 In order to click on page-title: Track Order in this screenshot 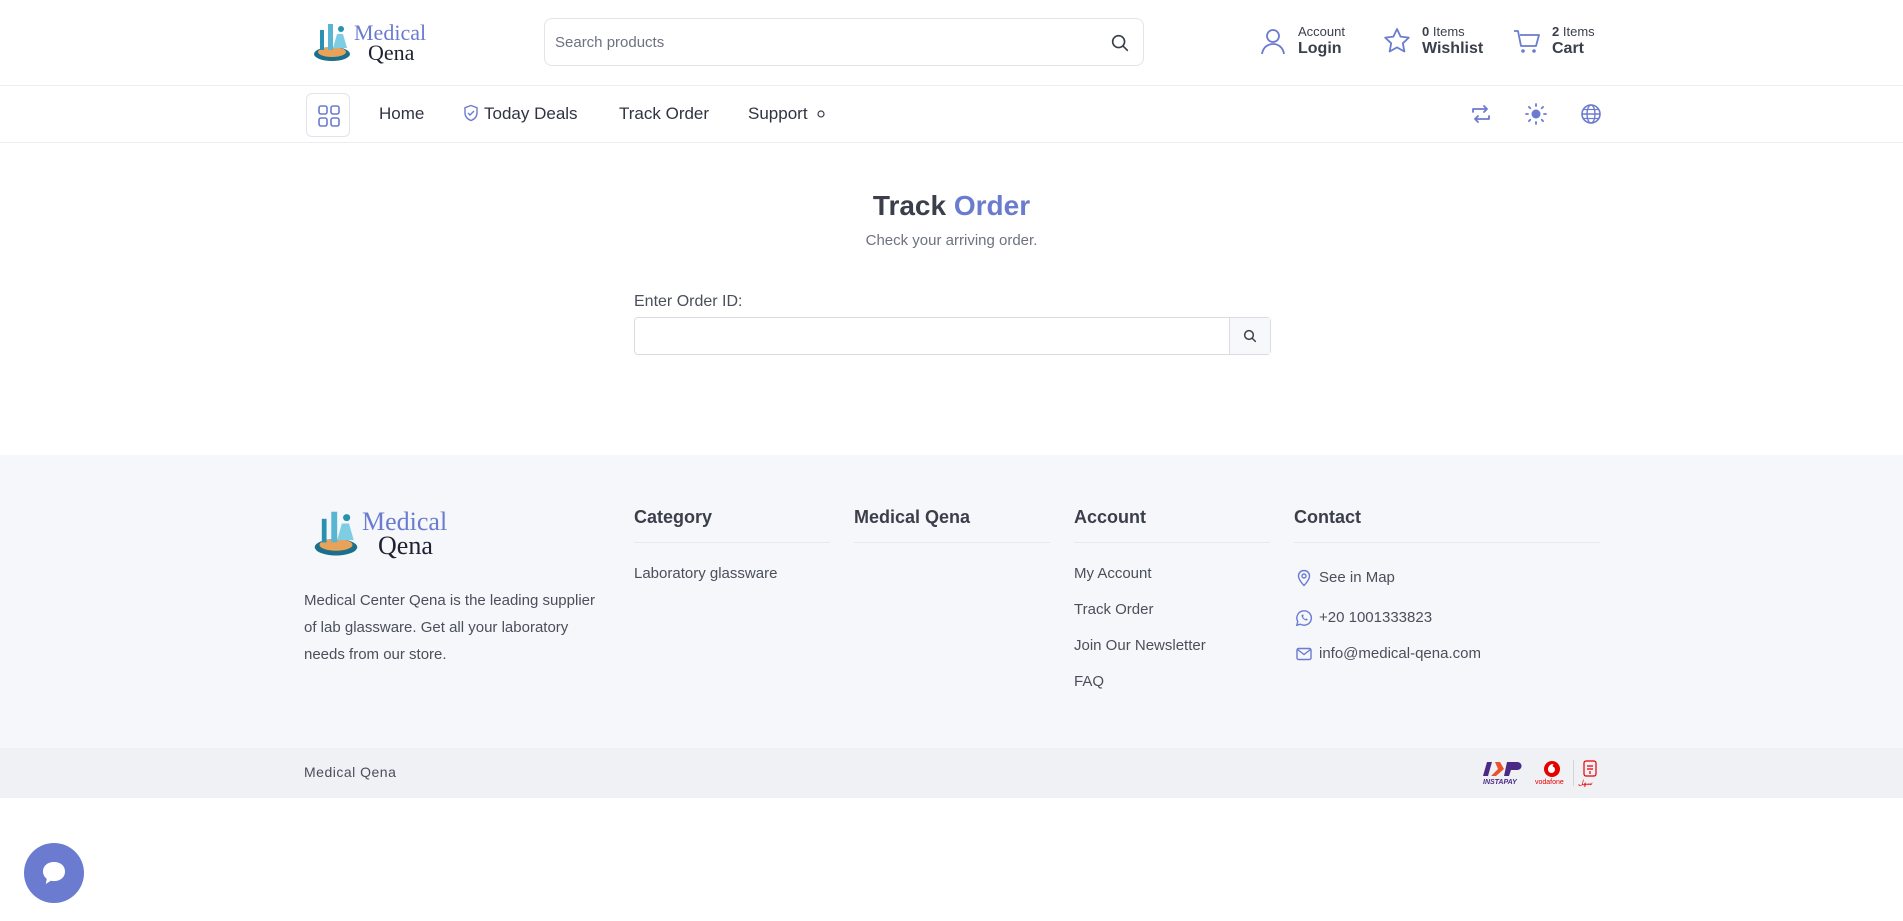, I will do `click(951, 206)`.